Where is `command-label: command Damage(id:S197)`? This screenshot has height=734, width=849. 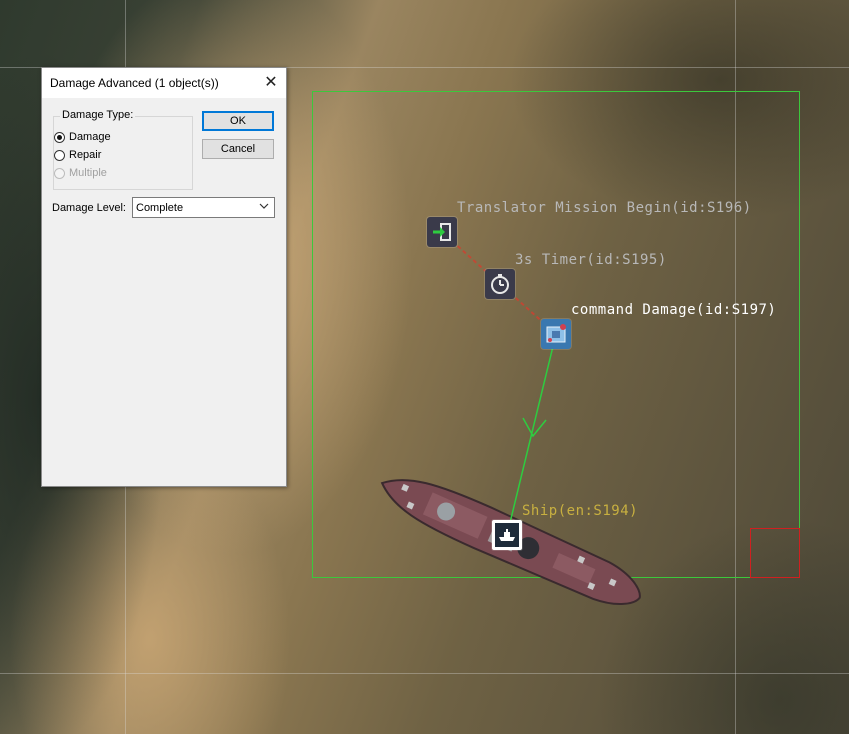 command-label: command Damage(id:S197) is located at coordinates (674, 310).